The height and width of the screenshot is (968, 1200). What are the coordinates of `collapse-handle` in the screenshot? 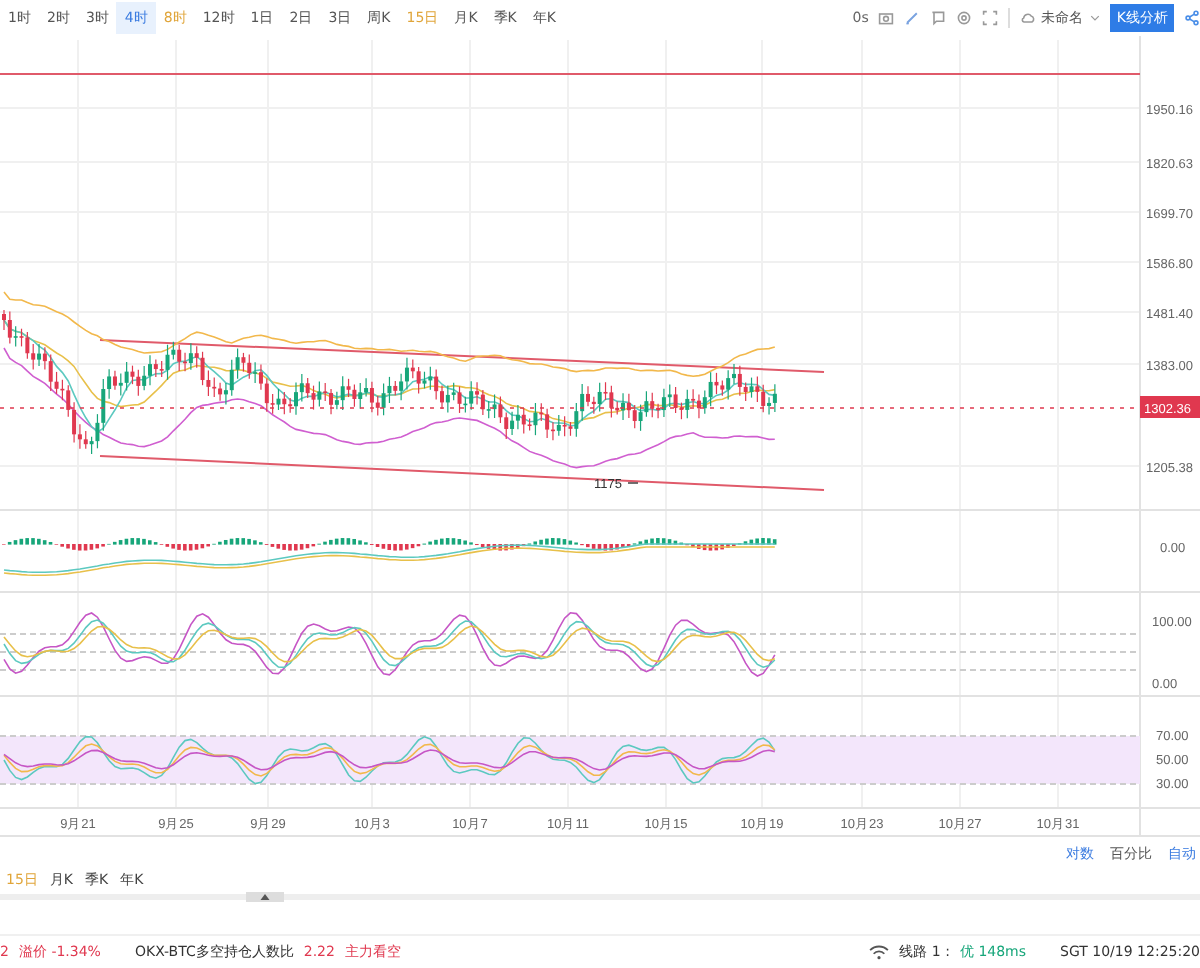 It's located at (265, 897).